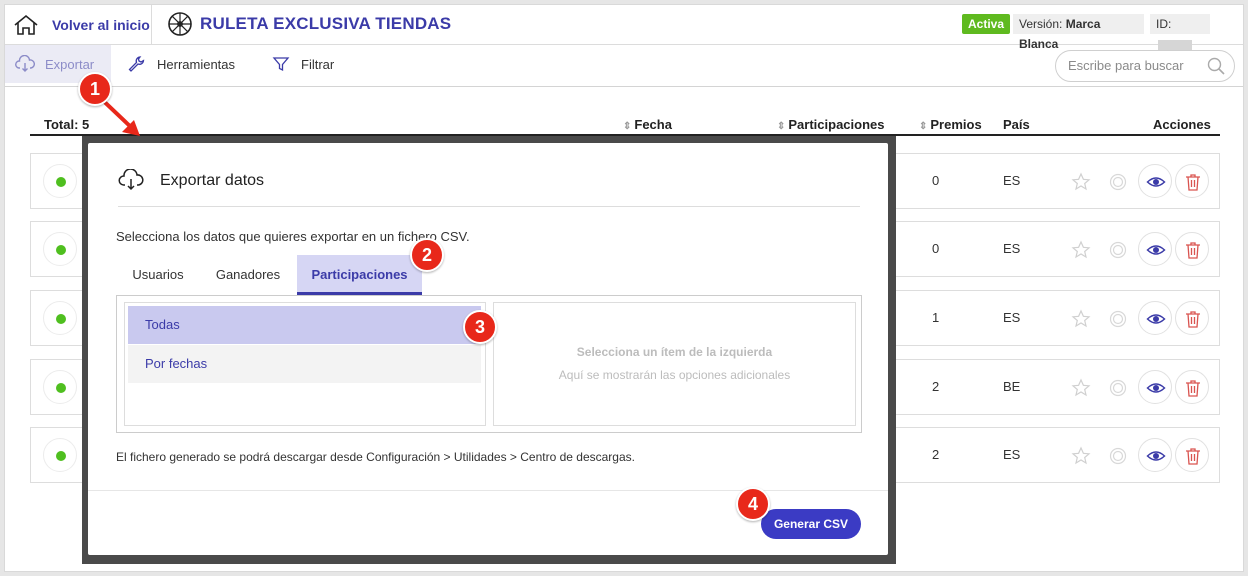 The width and height of the screenshot is (1248, 576). Describe the element at coordinates (674, 352) in the screenshot. I see `detail-title: Selecciona un ítem de la izquierda` at that location.